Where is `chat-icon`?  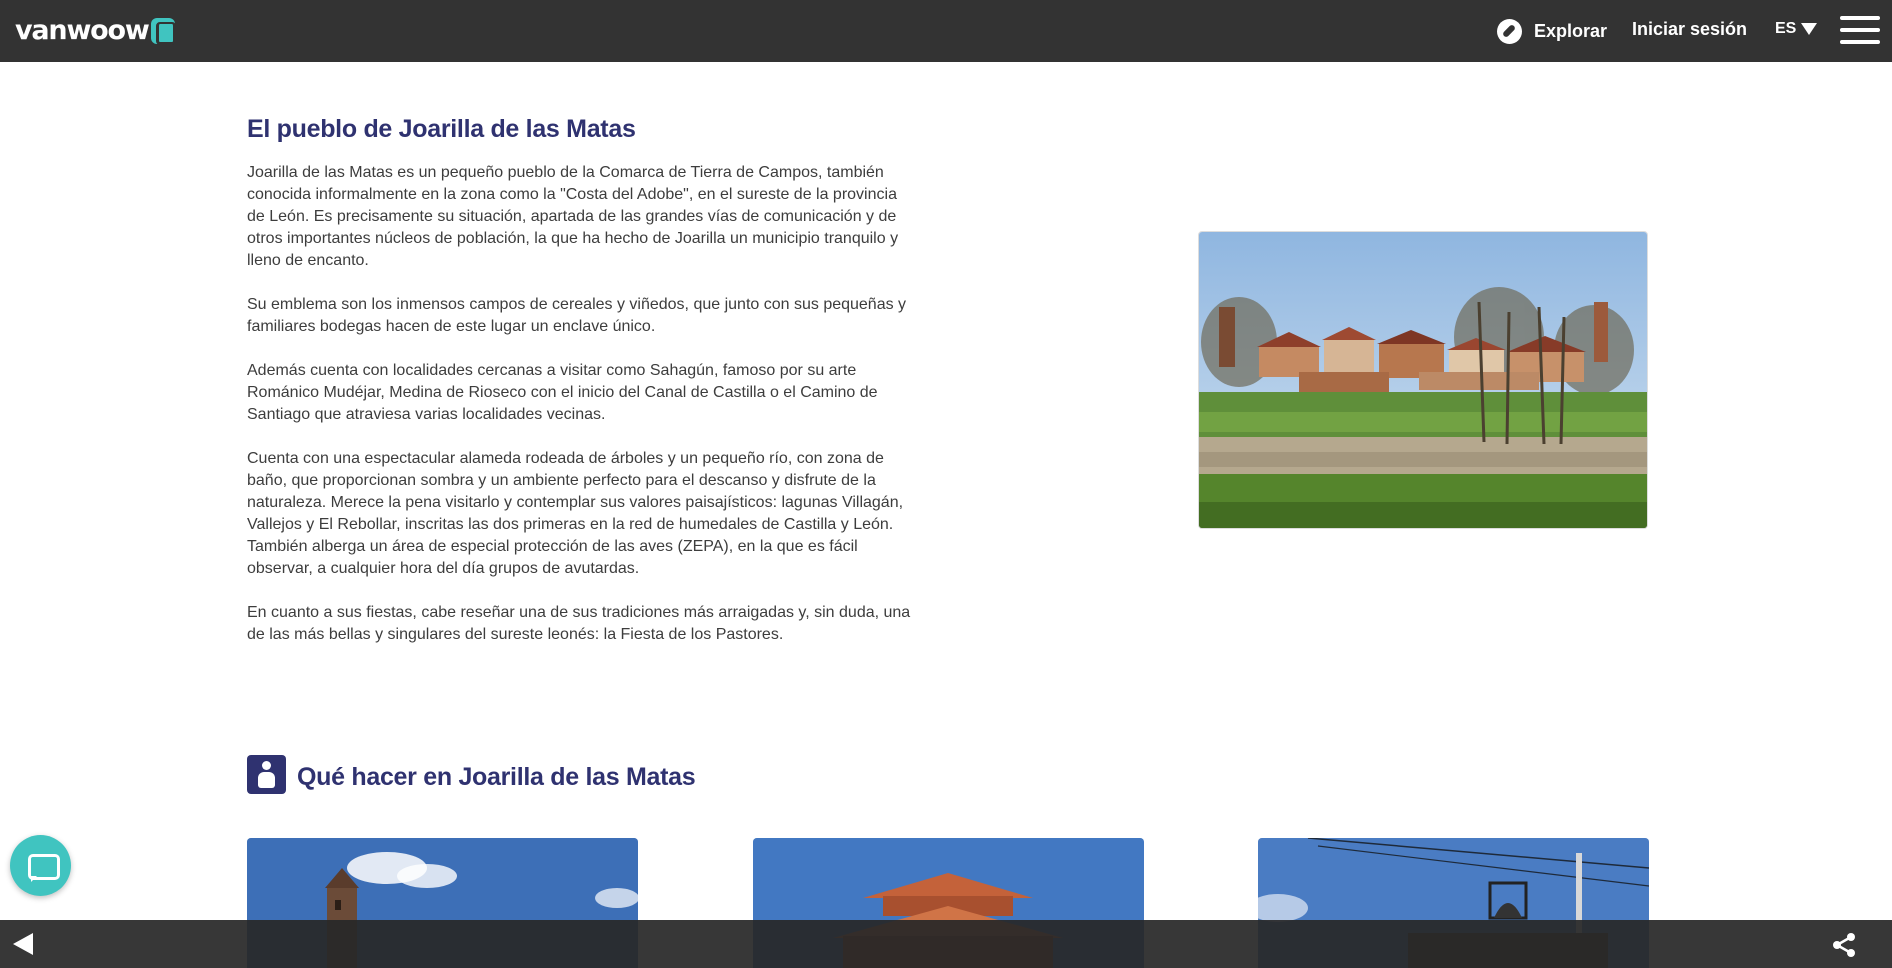 chat-icon is located at coordinates (40, 865).